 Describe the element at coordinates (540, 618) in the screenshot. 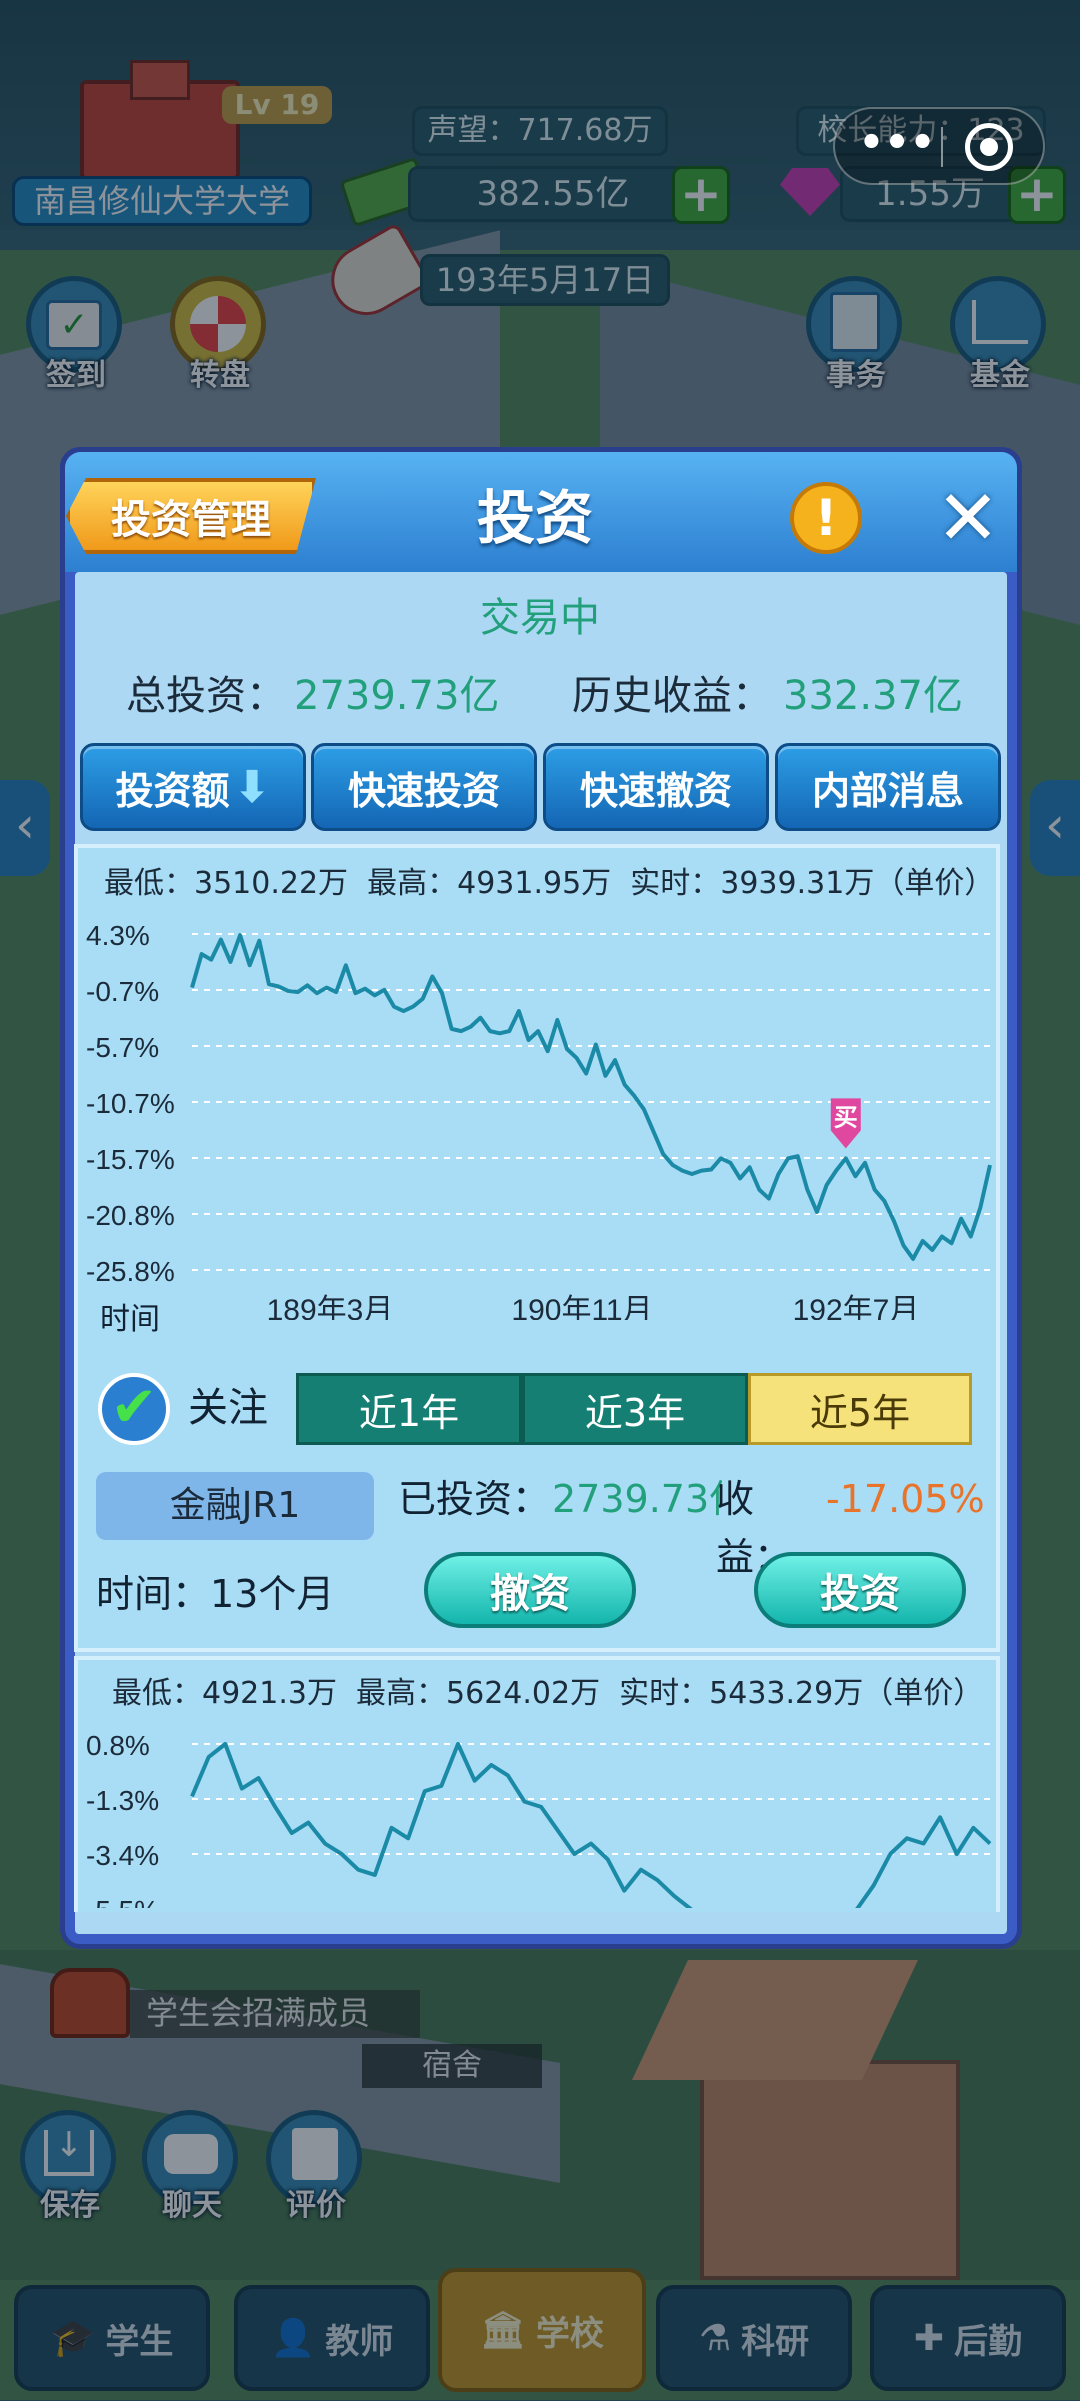

I see `trading-status: 交易中` at that location.